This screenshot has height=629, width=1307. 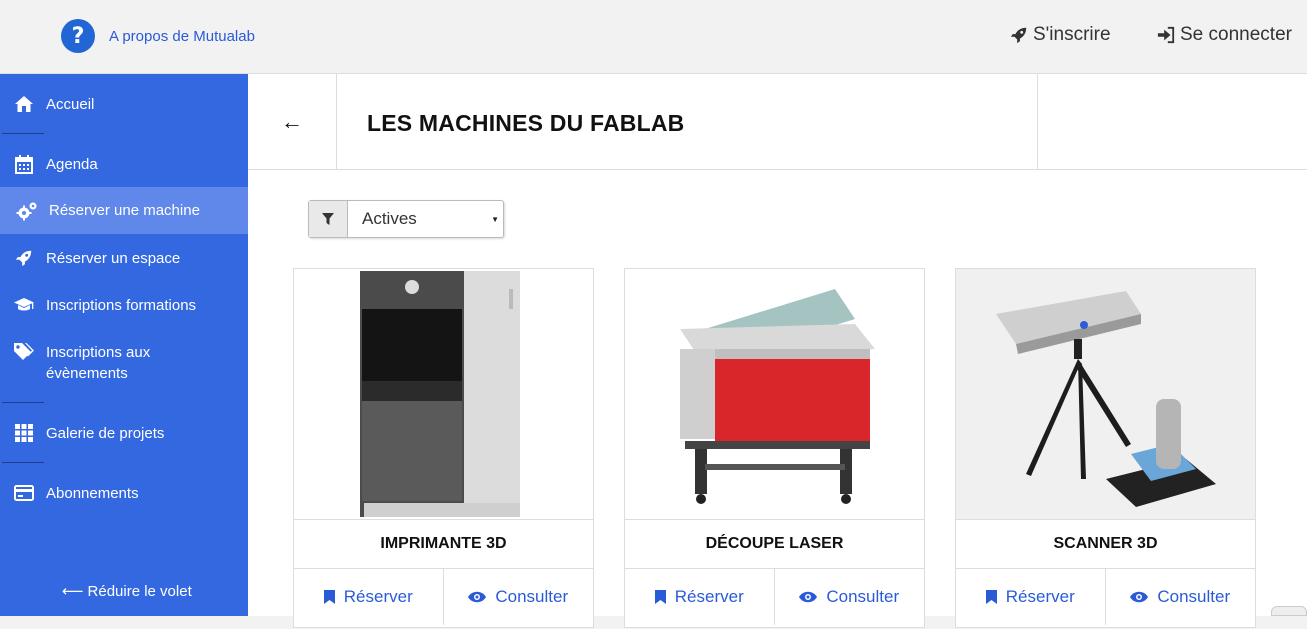 I want to click on sidebar-item-abonnements: Abonnements, so click(x=124, y=493).